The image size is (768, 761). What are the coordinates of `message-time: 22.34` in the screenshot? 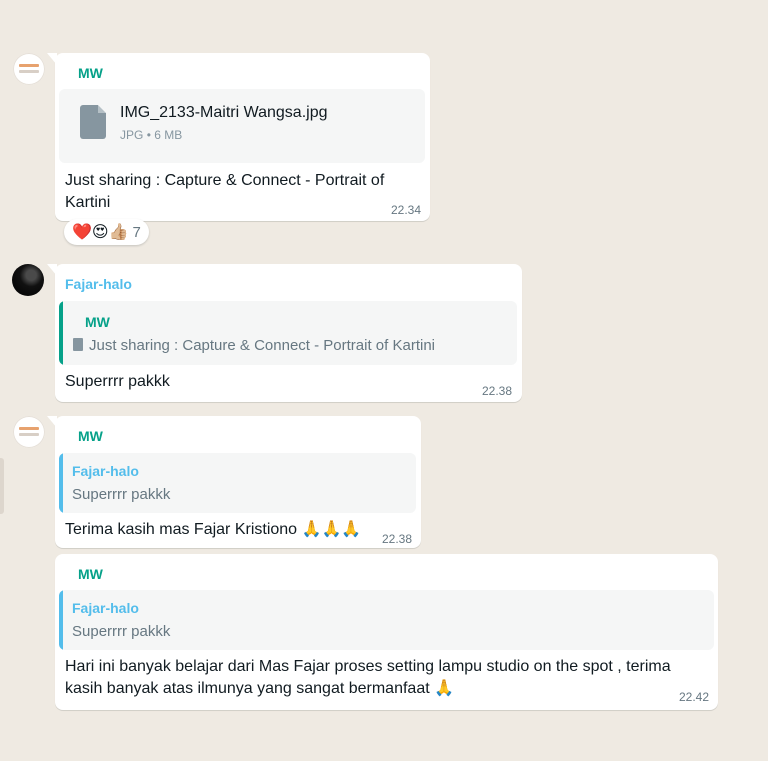 It's located at (405, 210).